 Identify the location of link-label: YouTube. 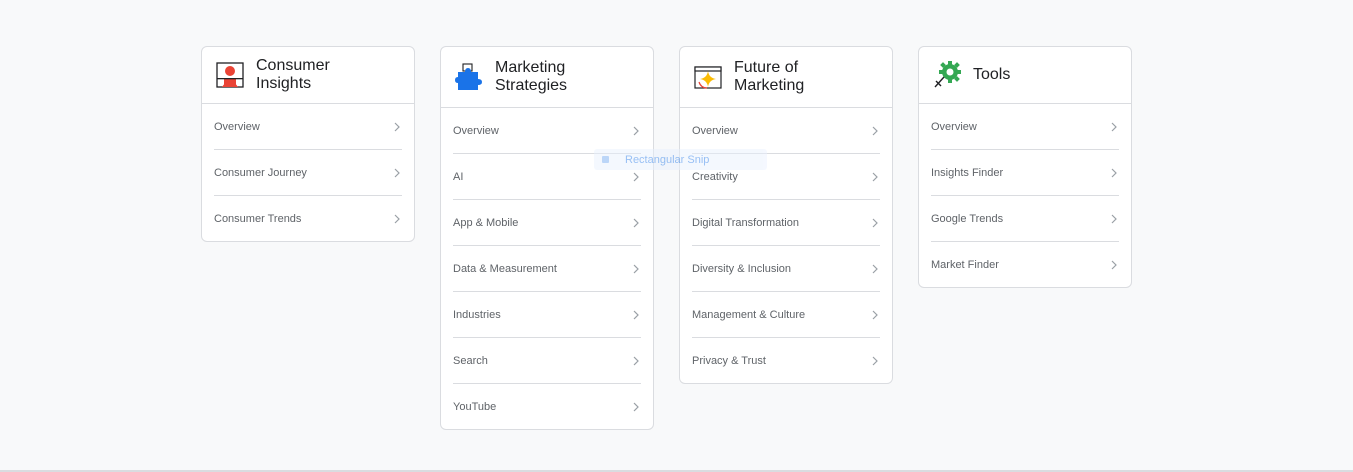
(475, 406).